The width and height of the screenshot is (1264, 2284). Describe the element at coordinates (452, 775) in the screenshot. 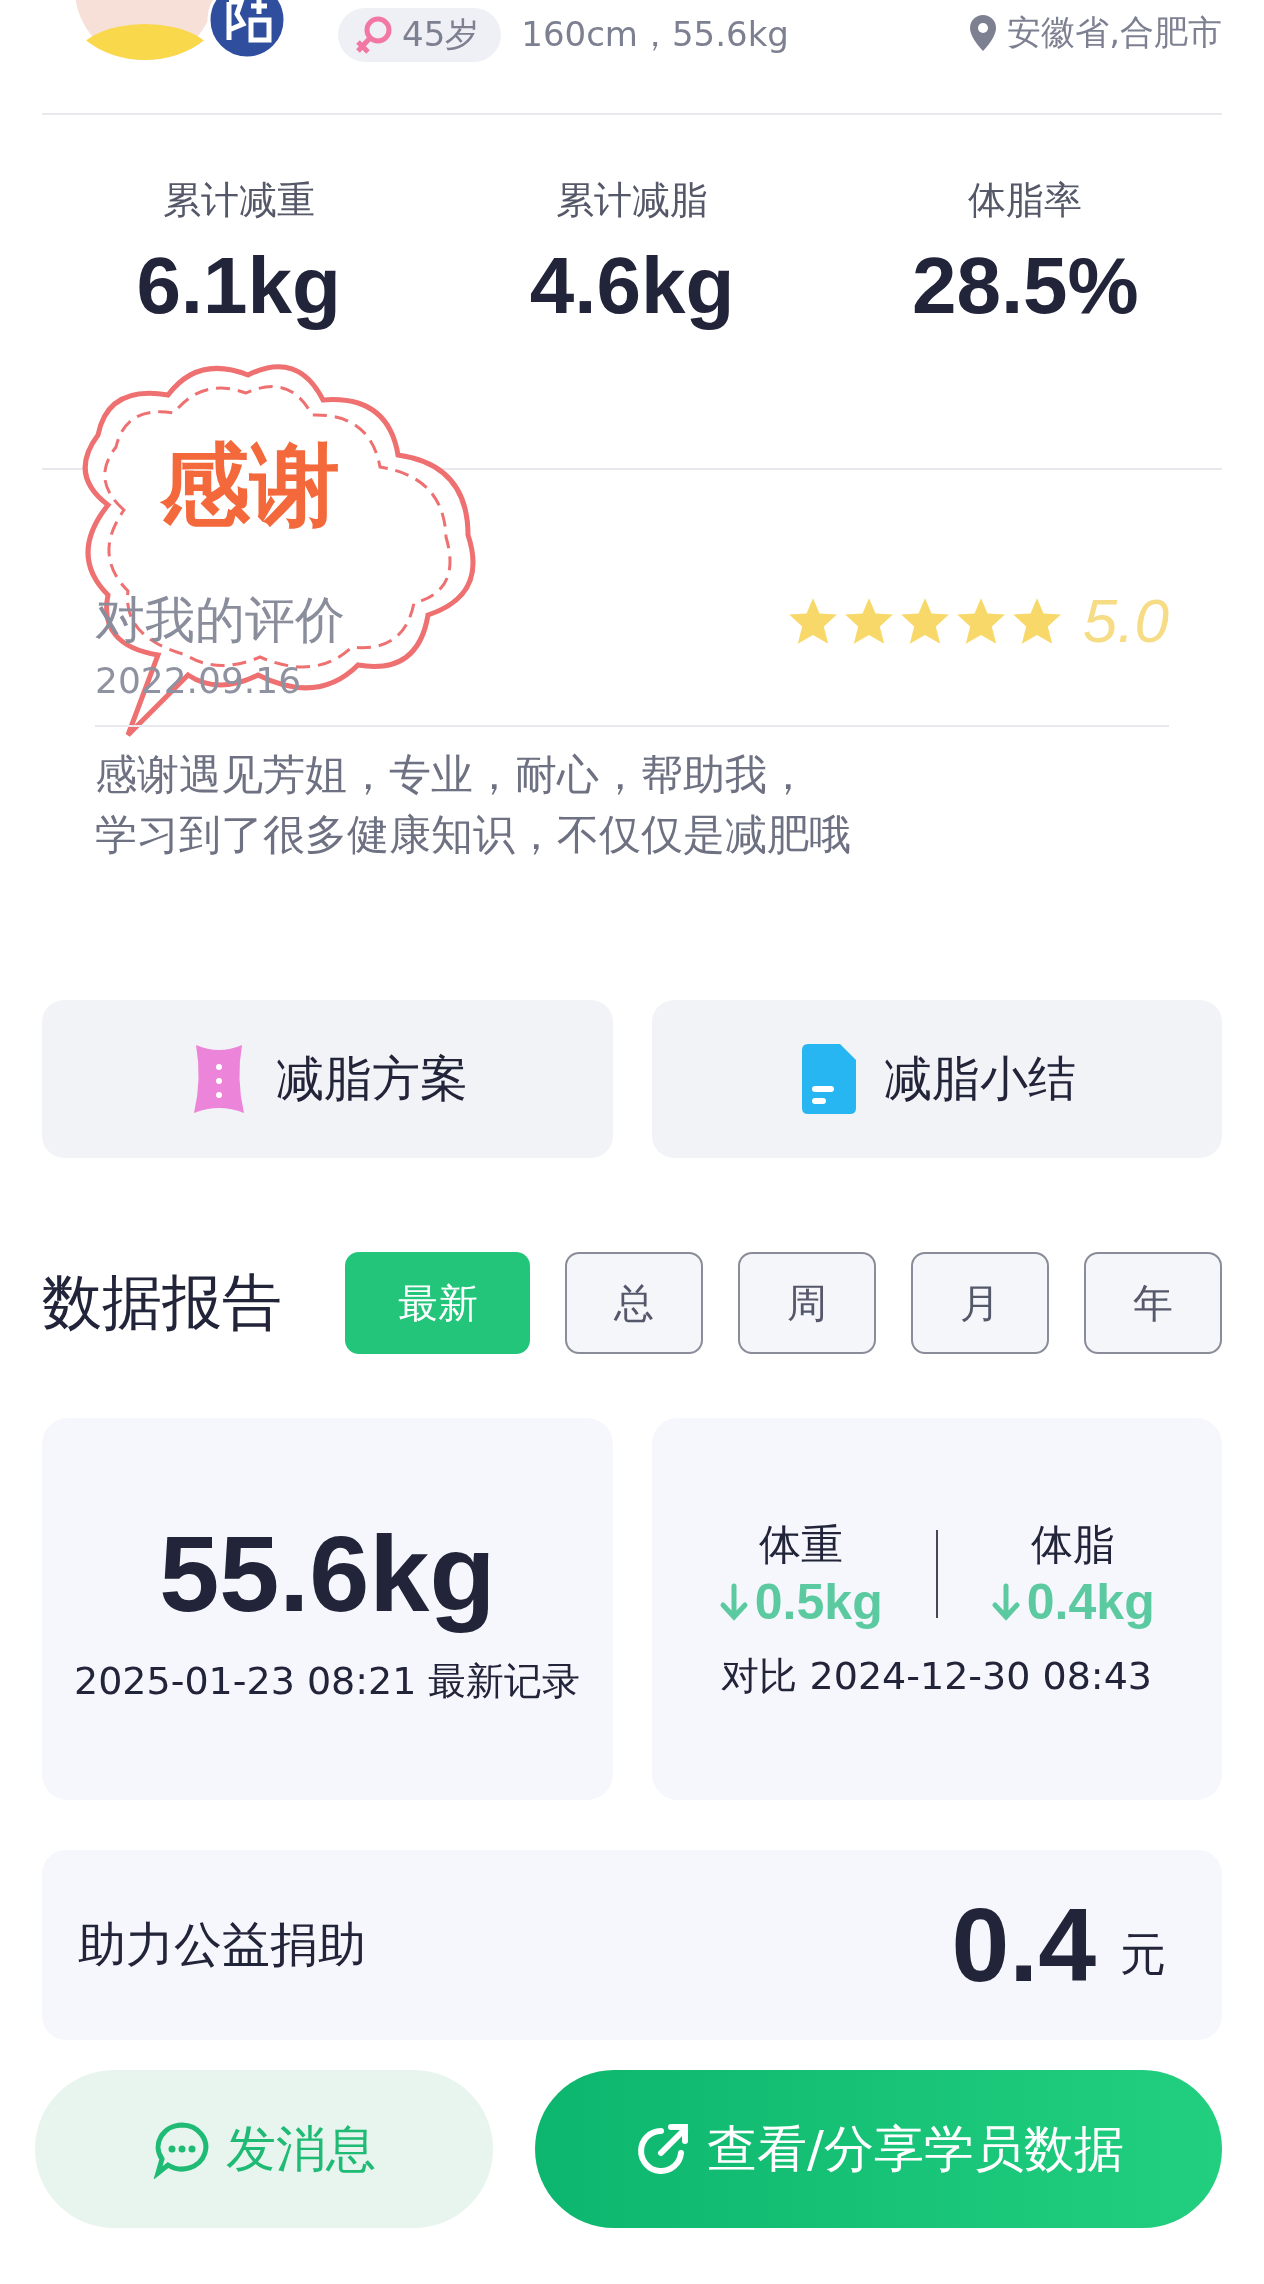

I see `review-text-line: 感谢遇见芳姐，专业，耐心，帮助我，` at that location.